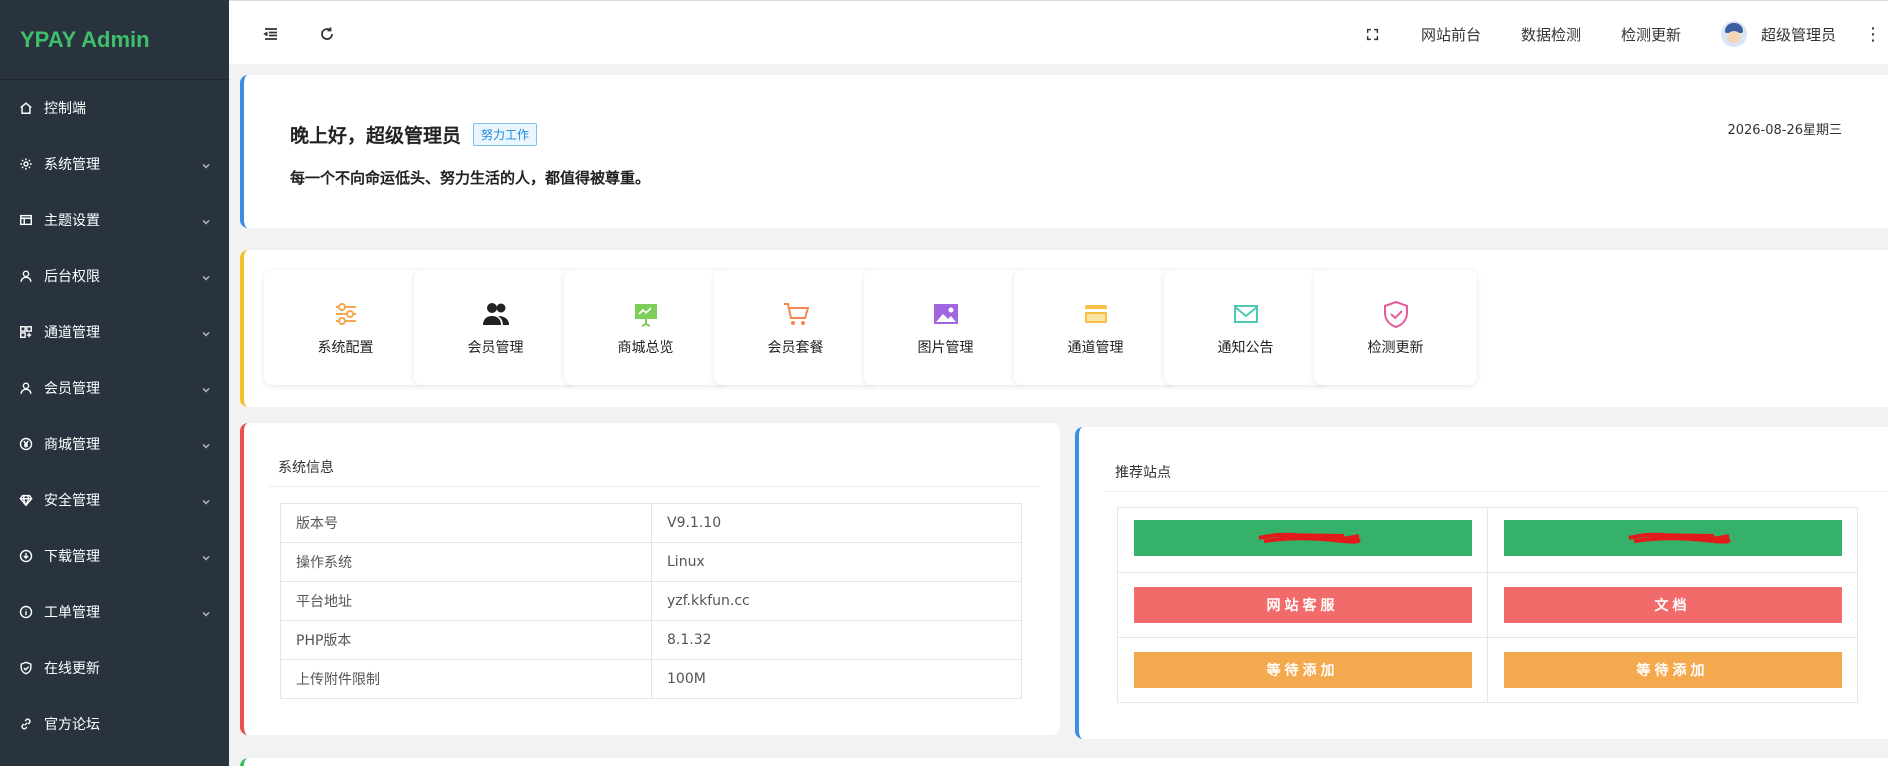  Describe the element at coordinates (1373, 34) in the screenshot. I see `fullscreen-icon` at that location.